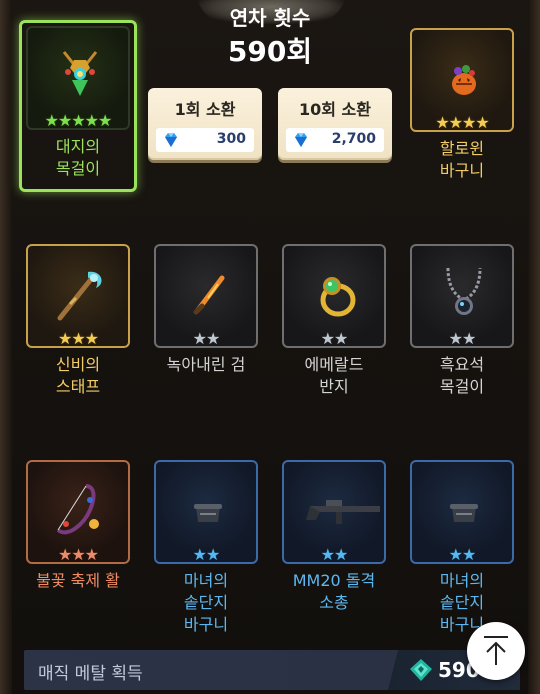 This screenshot has width=540, height=694. What do you see at coordinates (272, 670) in the screenshot?
I see `magic-metal-bar: 매직 메탈 획득 5900` at bounding box center [272, 670].